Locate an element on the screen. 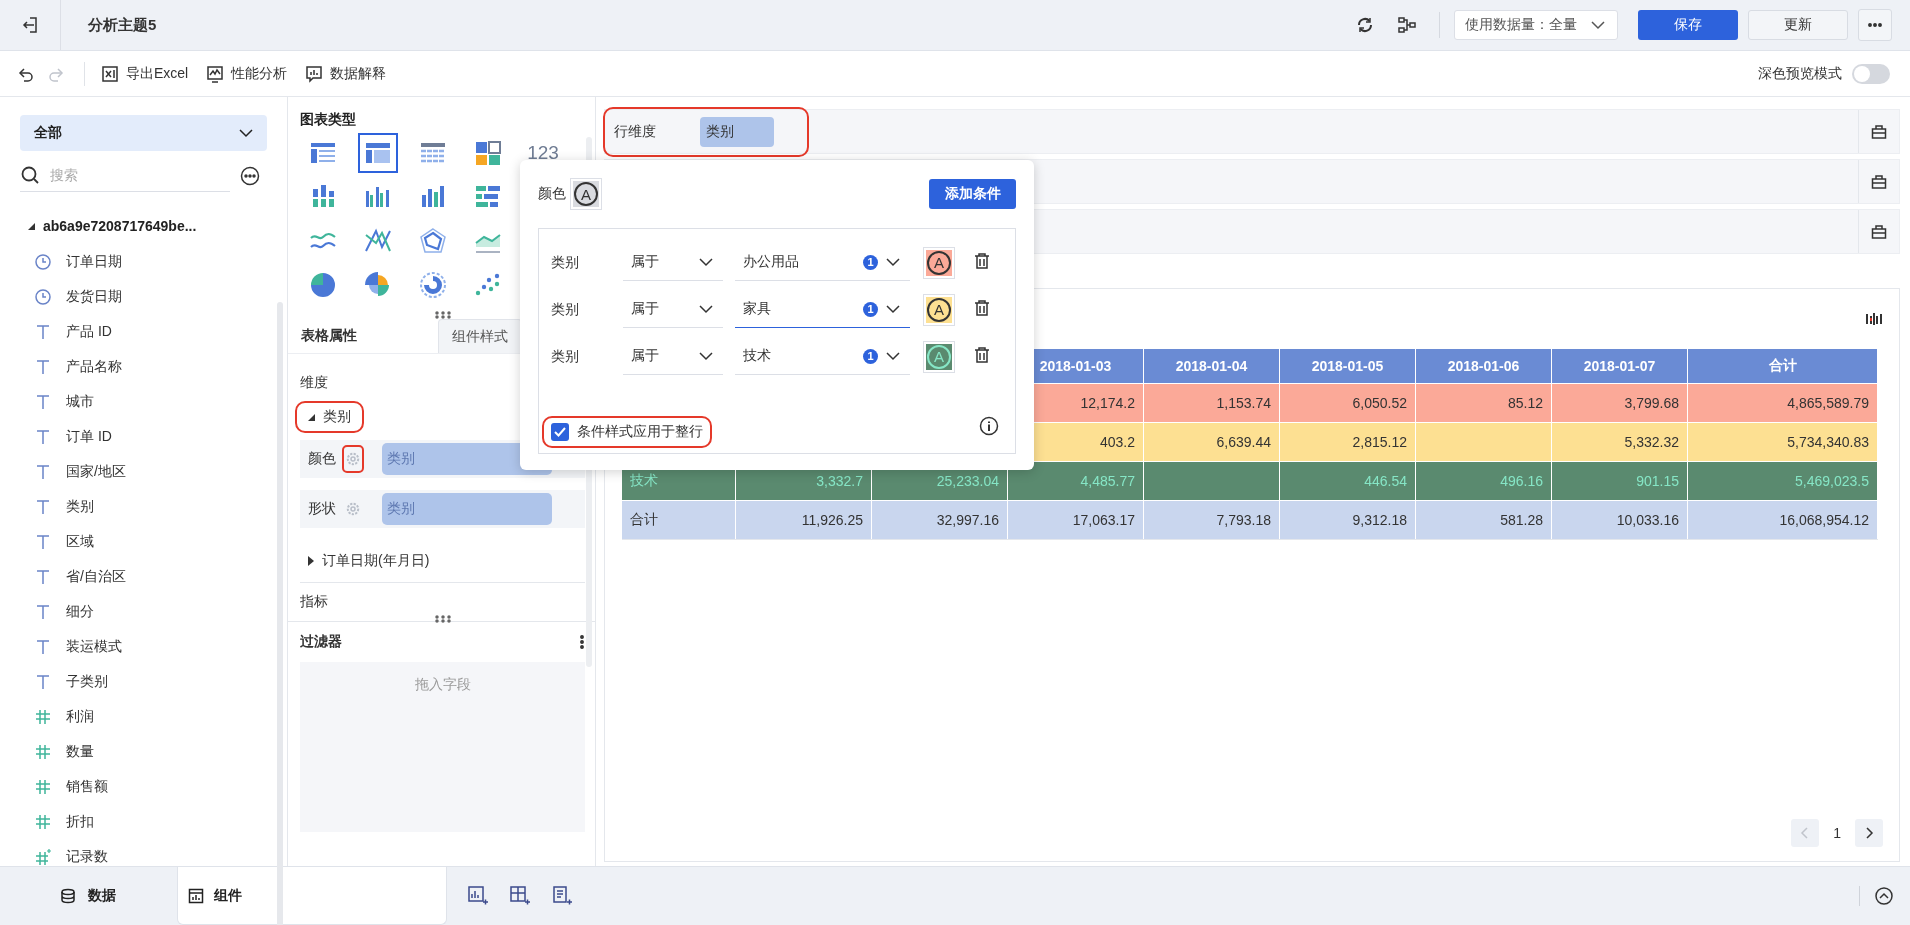 The image size is (1910, 925). table-cell: 5,469,023.5 is located at coordinates (1783, 481).